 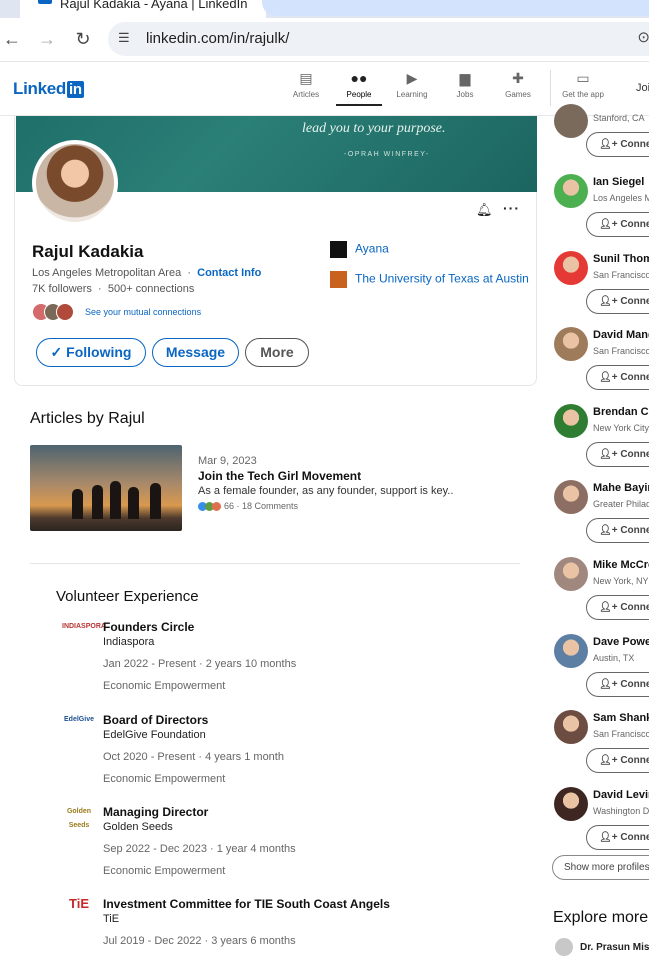 What do you see at coordinates (106, 488) in the screenshot?
I see `article-thumbnail` at bounding box center [106, 488].